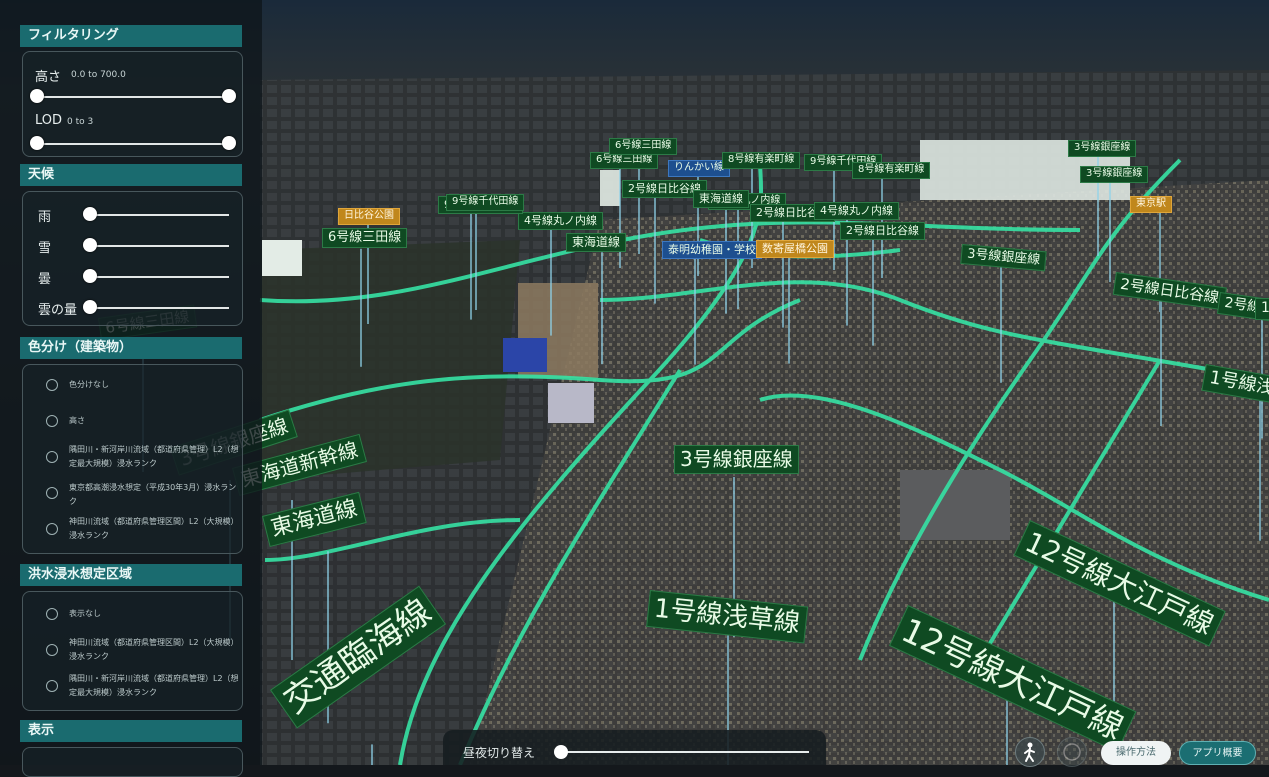 This screenshot has height=777, width=1269. What do you see at coordinates (159, 246) in the screenshot?
I see `snow-slider-track` at bounding box center [159, 246].